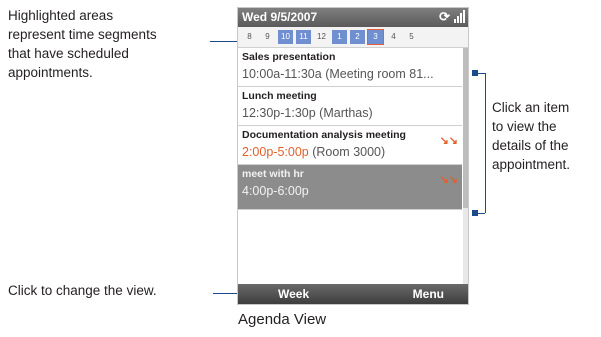 This screenshot has width=601, height=337. What do you see at coordinates (324, 135) in the screenshot?
I see `appointment-subject: Documentation analysis meeting` at bounding box center [324, 135].